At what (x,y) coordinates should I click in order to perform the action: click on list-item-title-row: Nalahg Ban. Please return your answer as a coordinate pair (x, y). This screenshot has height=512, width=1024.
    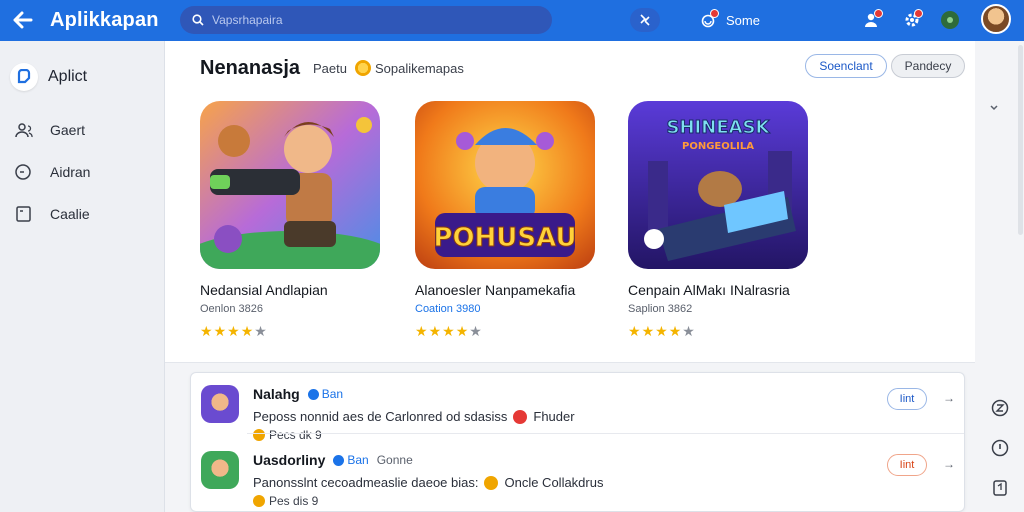
    Looking at the image, I should click on (298, 394).